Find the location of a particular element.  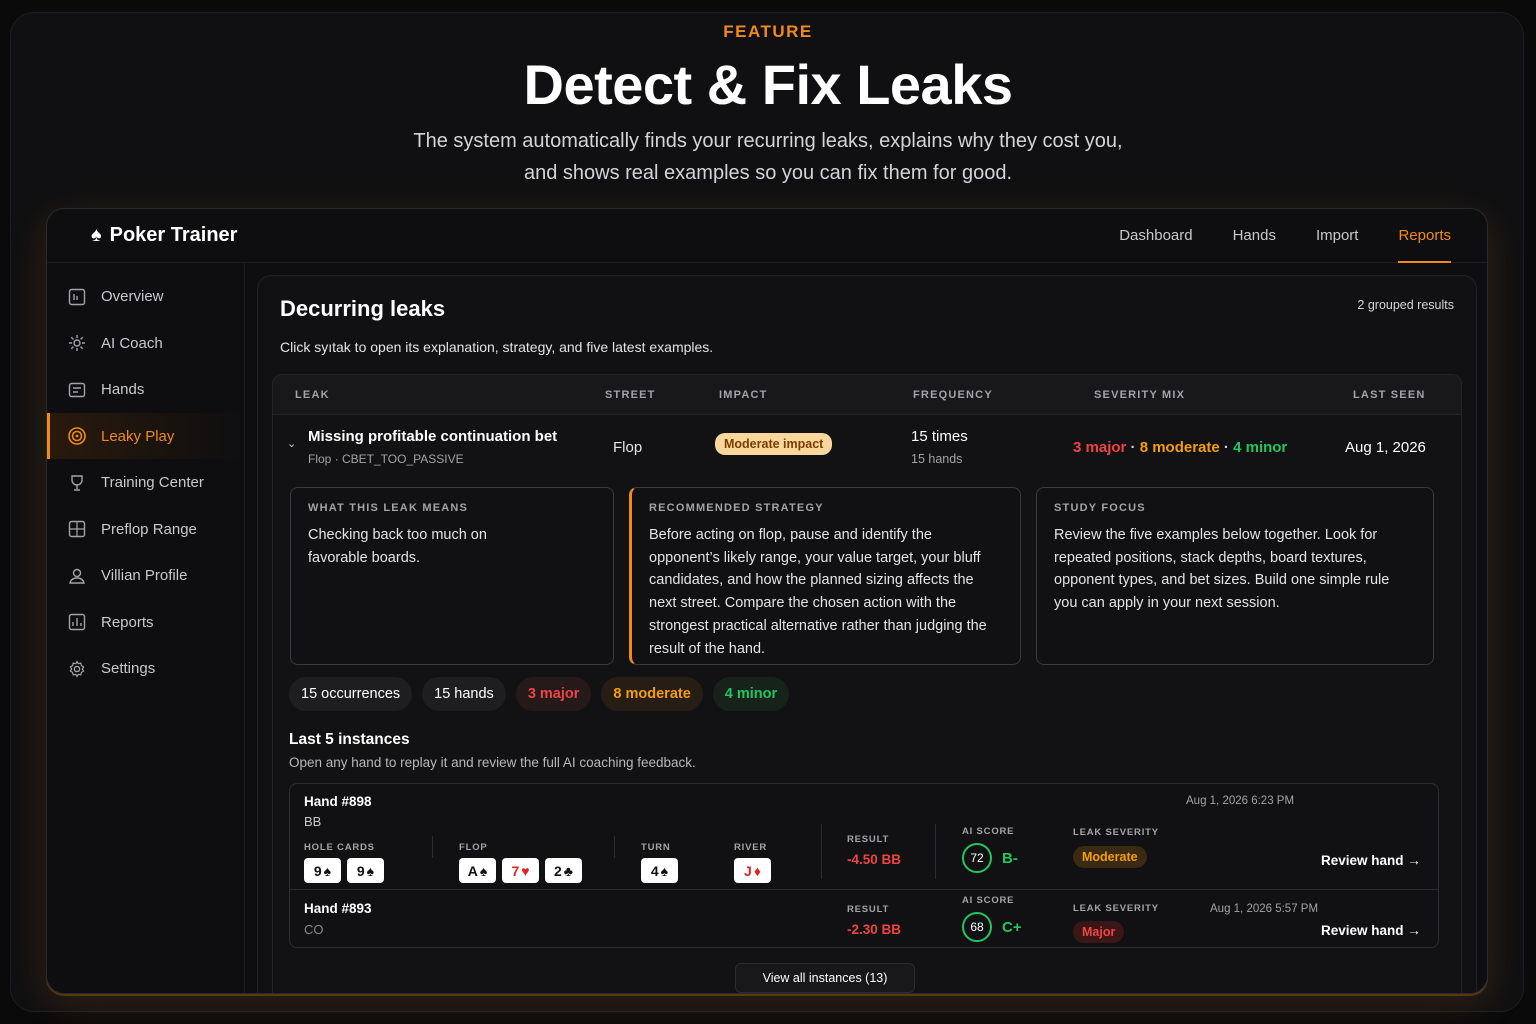

playing-card: 9 ♠ is located at coordinates (322, 870).